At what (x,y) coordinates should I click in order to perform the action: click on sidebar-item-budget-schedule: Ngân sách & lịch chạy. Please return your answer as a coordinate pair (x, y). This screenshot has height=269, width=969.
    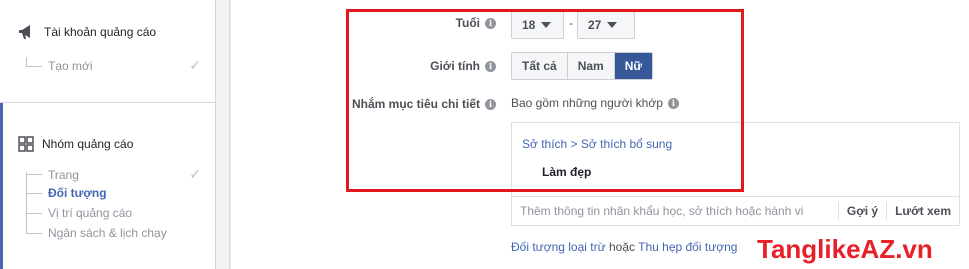
    Looking at the image, I should click on (113, 233).